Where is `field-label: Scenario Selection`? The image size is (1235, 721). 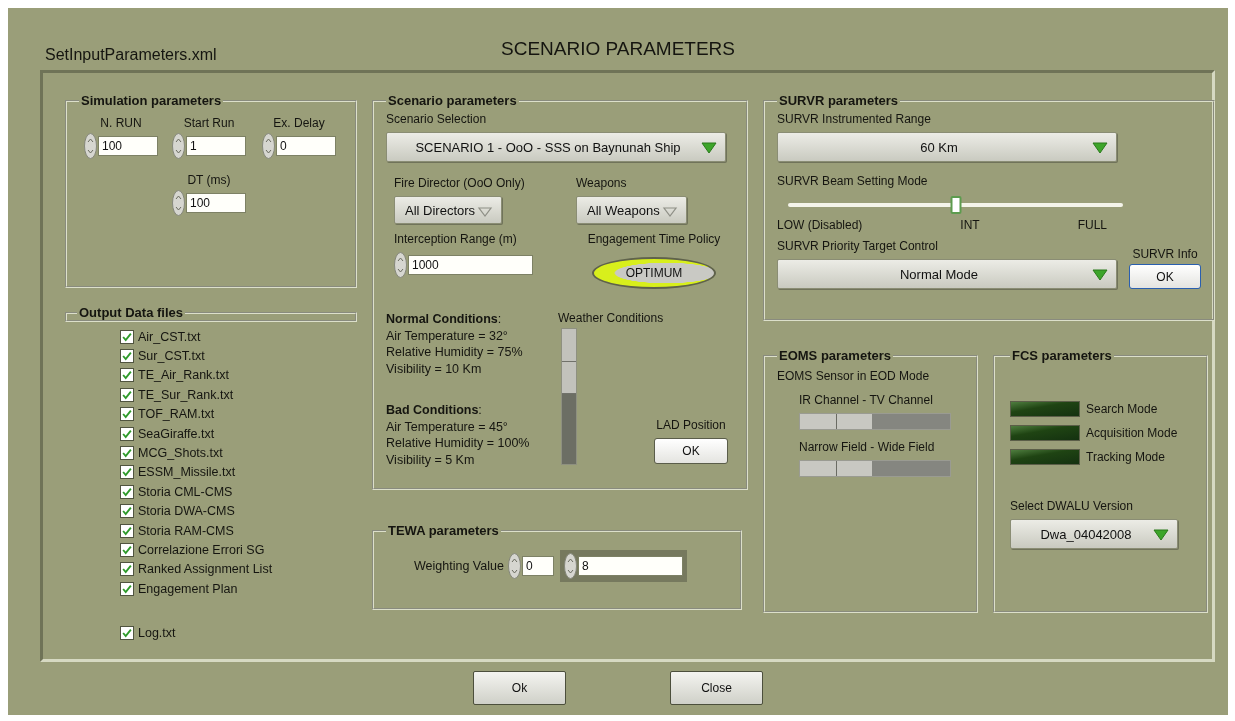 field-label: Scenario Selection is located at coordinates (437, 119).